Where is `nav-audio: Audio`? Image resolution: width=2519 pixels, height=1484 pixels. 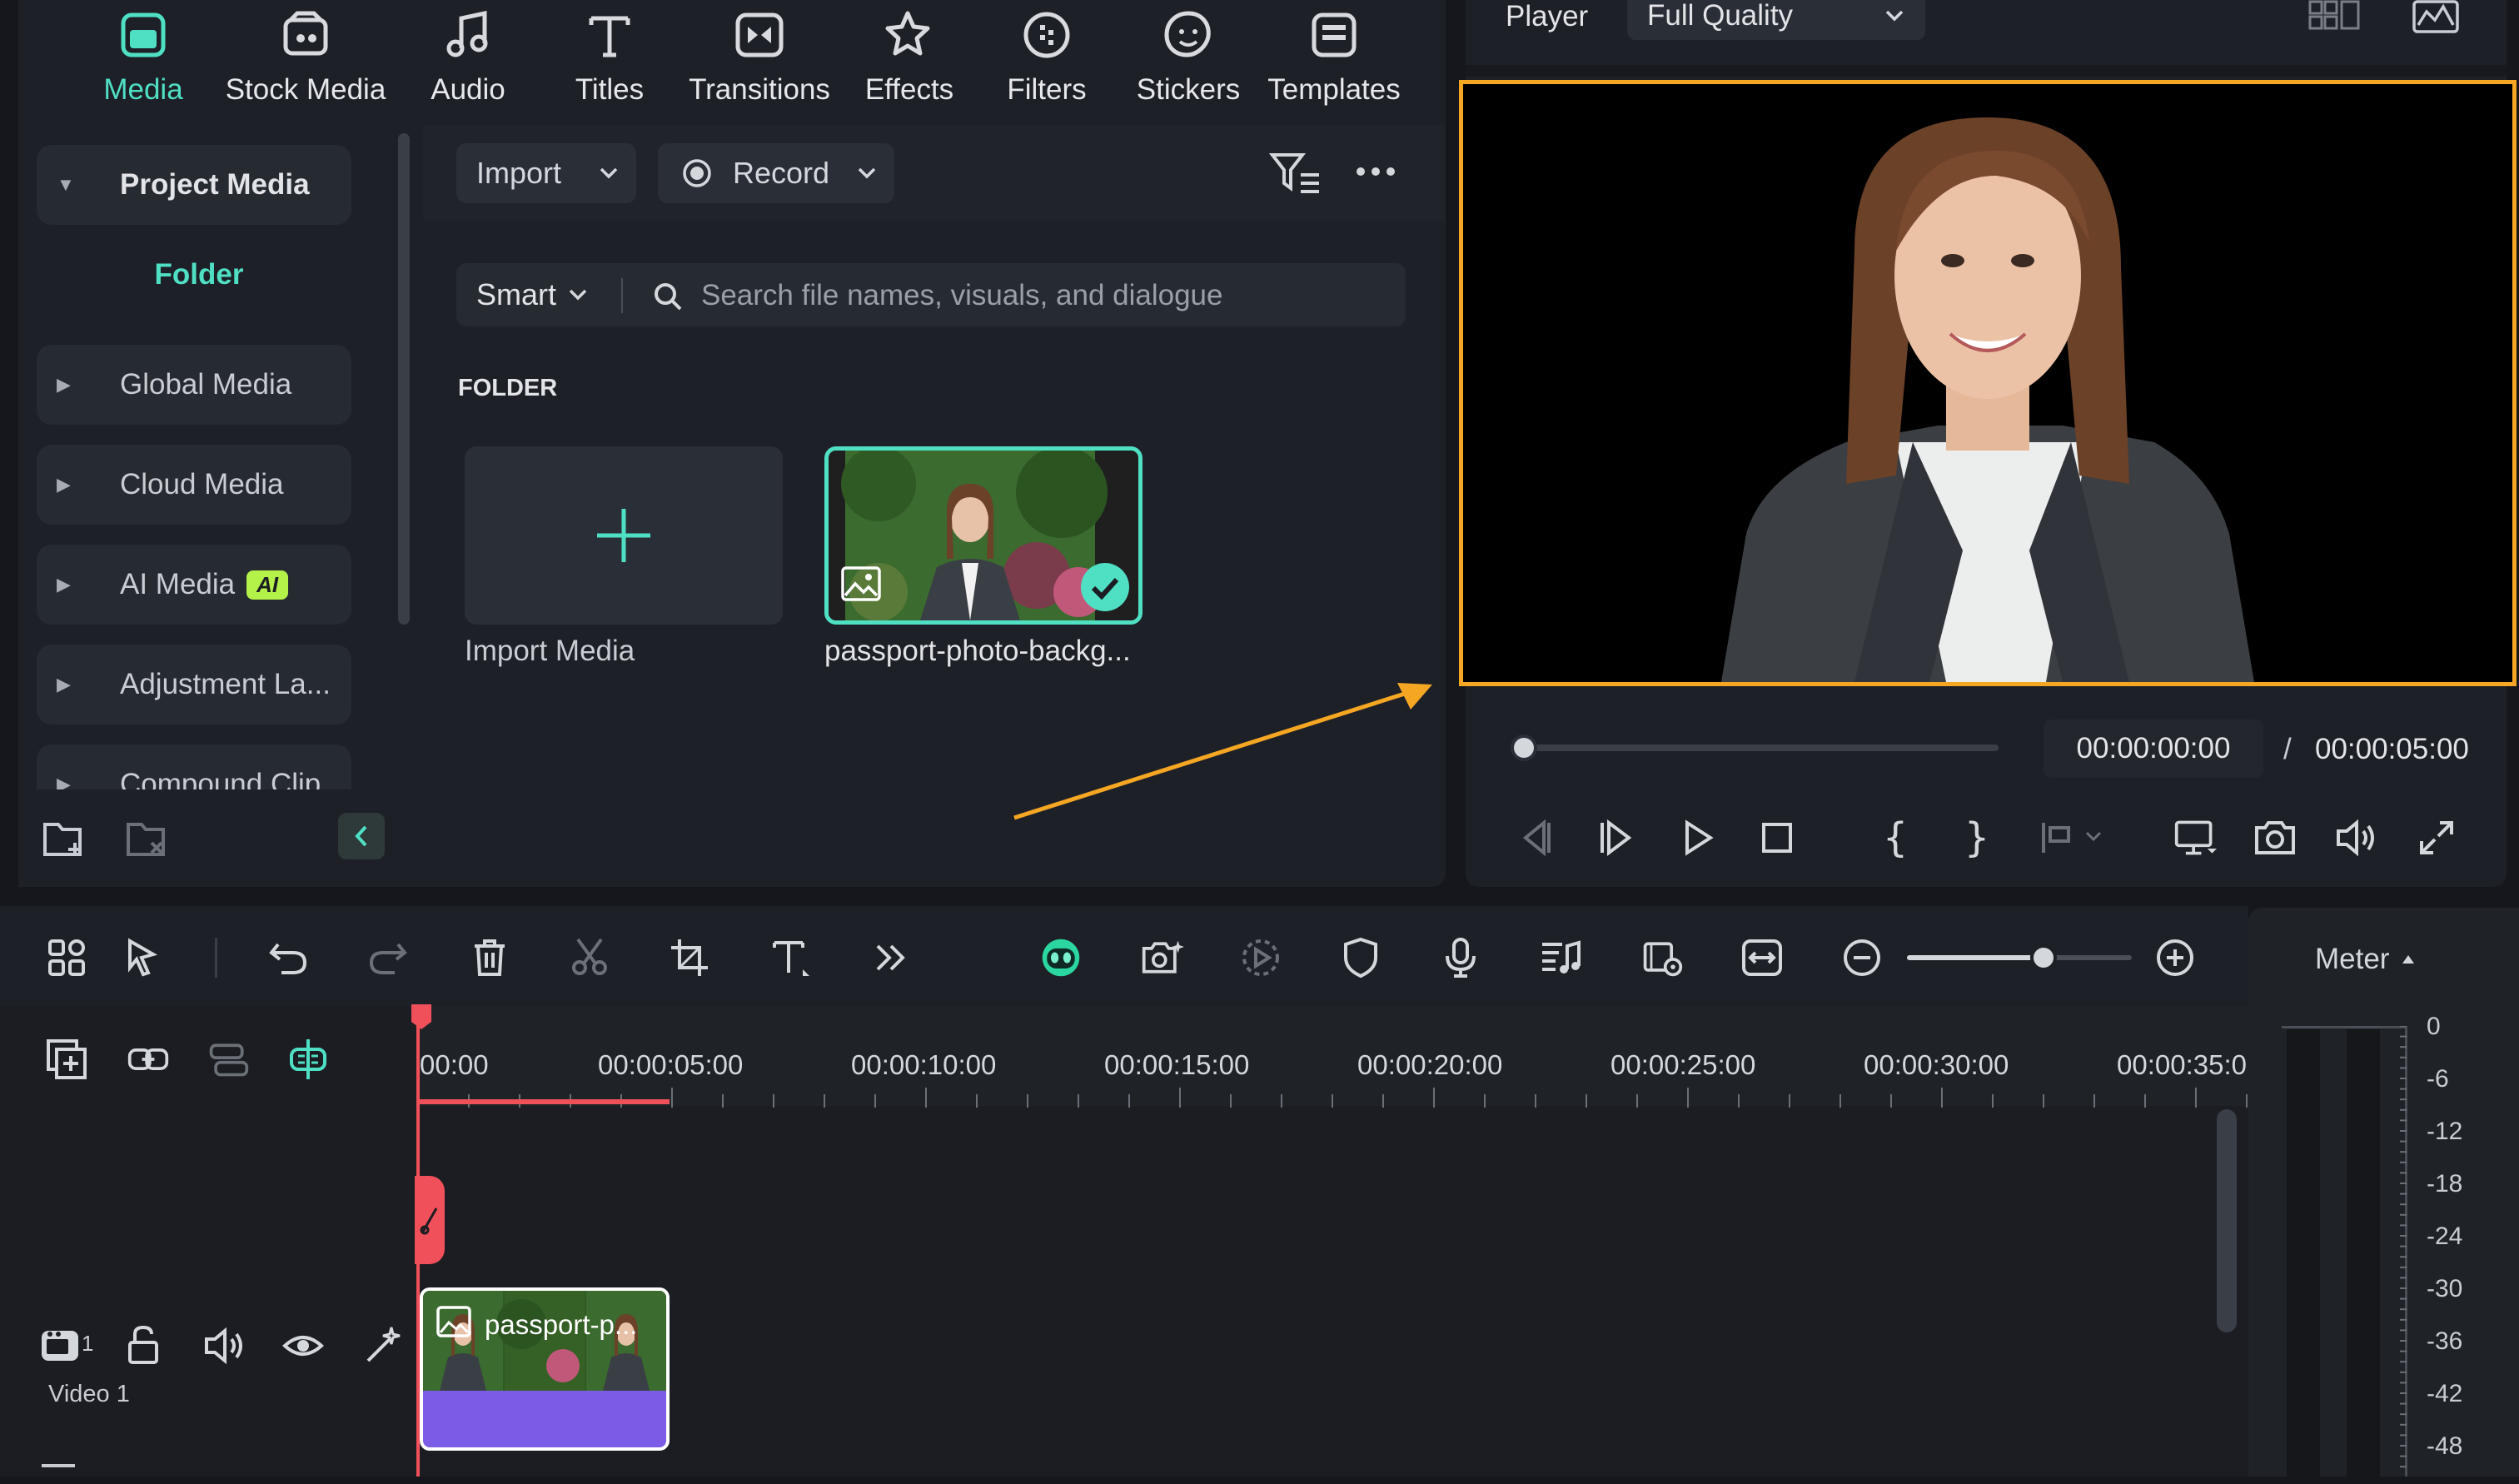
nav-audio: Audio is located at coordinates (468, 58).